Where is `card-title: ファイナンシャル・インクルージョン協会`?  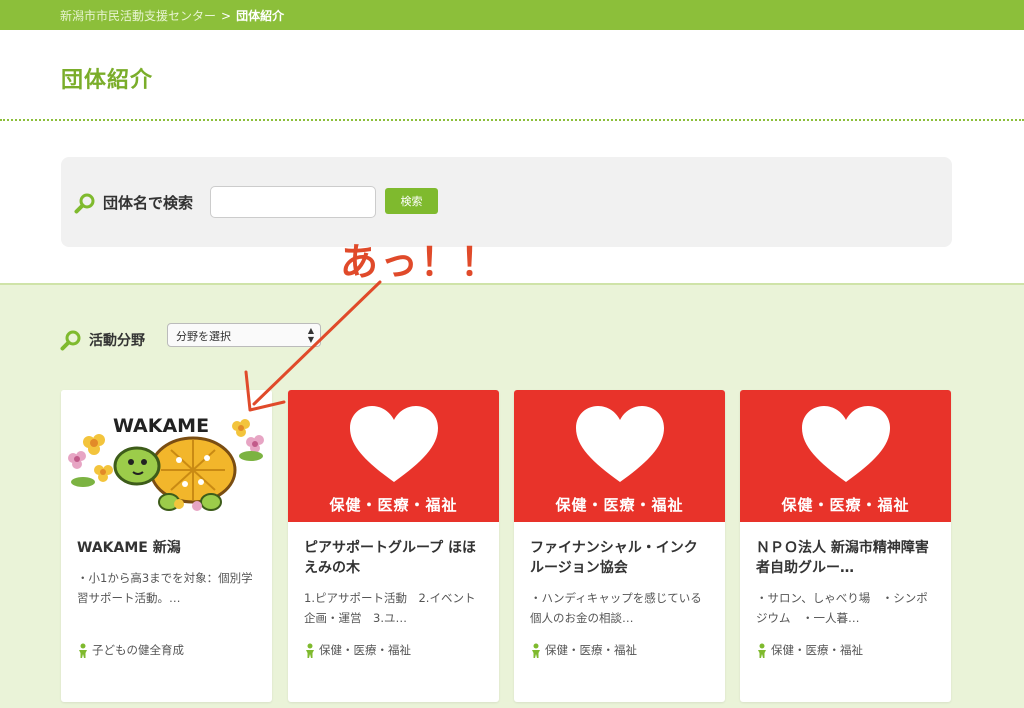 card-title: ファイナンシャル・インクルージョン協会 is located at coordinates (620, 558).